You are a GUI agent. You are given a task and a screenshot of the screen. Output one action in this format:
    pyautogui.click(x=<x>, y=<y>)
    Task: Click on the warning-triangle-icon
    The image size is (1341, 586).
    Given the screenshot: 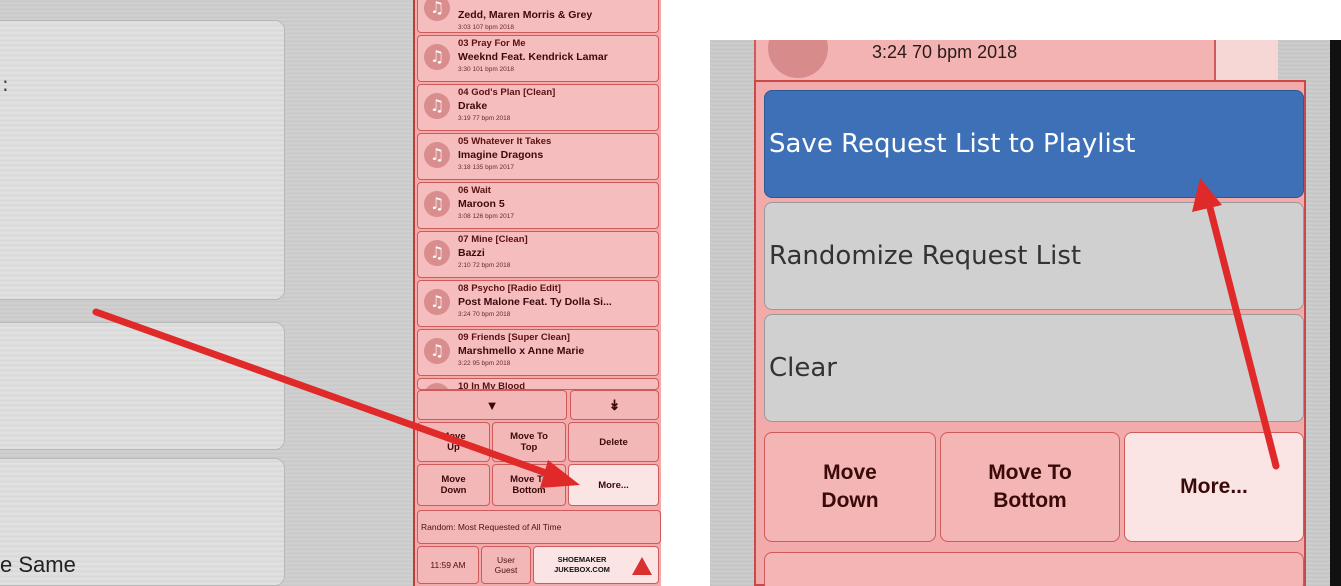 What is the action you would take?
    pyautogui.click(x=642, y=566)
    